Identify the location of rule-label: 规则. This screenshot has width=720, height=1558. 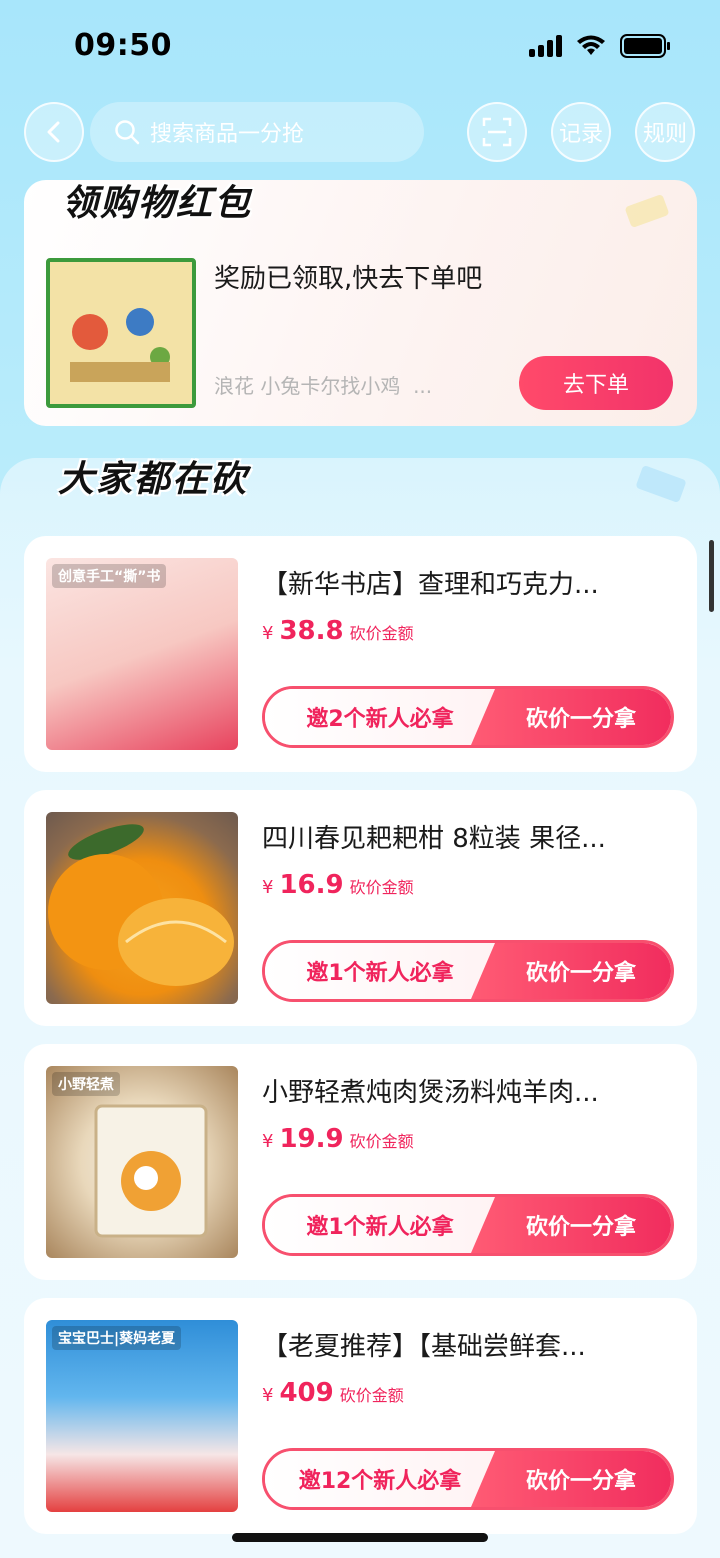
(664, 134).